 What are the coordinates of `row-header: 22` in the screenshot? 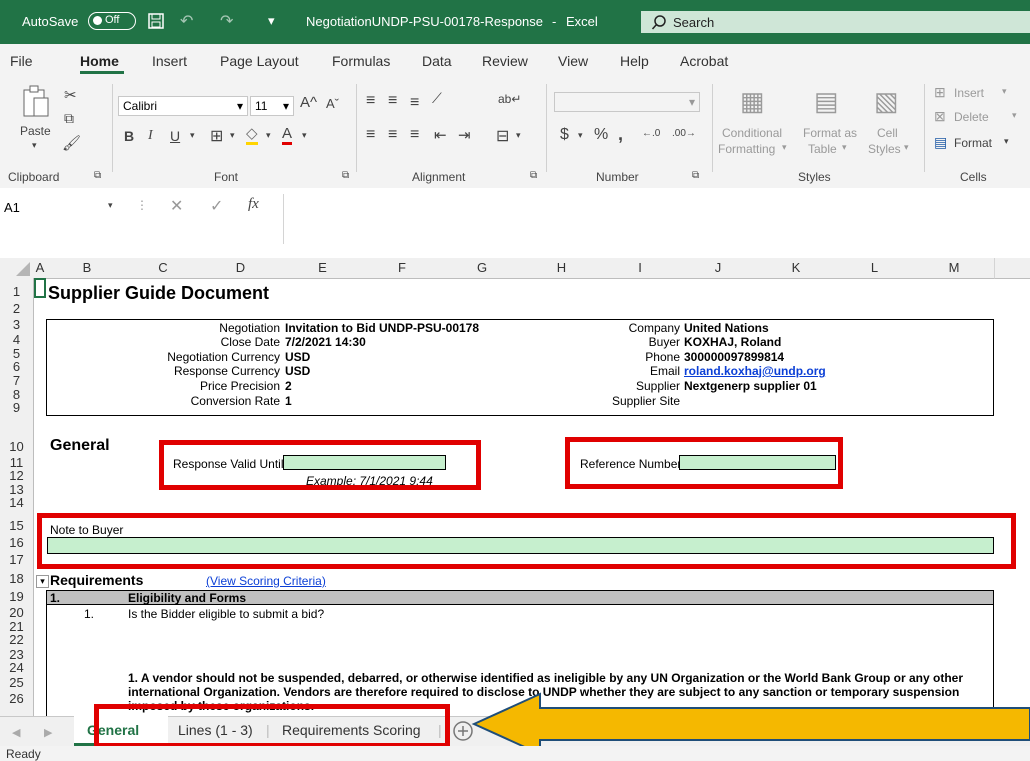 It's located at (16, 639).